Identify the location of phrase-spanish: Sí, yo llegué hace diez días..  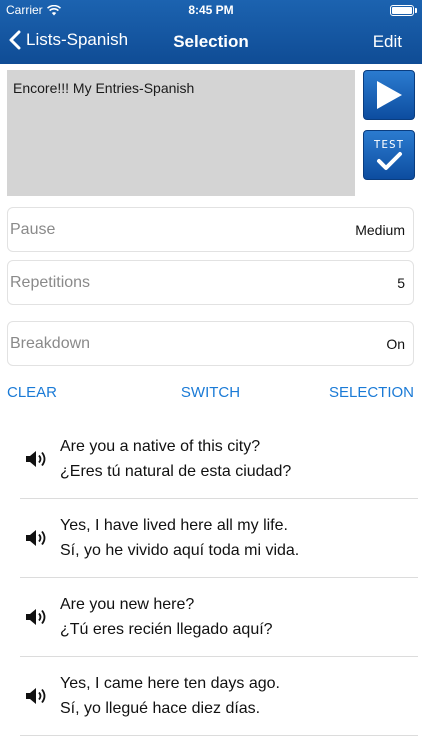
(160, 708).